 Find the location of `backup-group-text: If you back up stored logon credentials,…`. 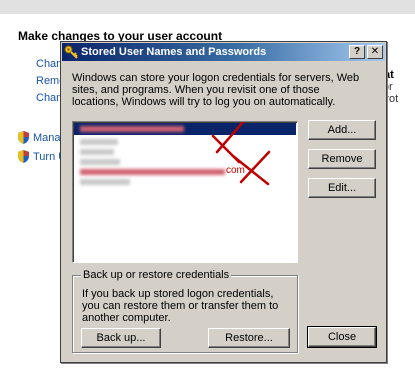

backup-group-text: If you back up stored logon credentials,… is located at coordinates (180, 306).